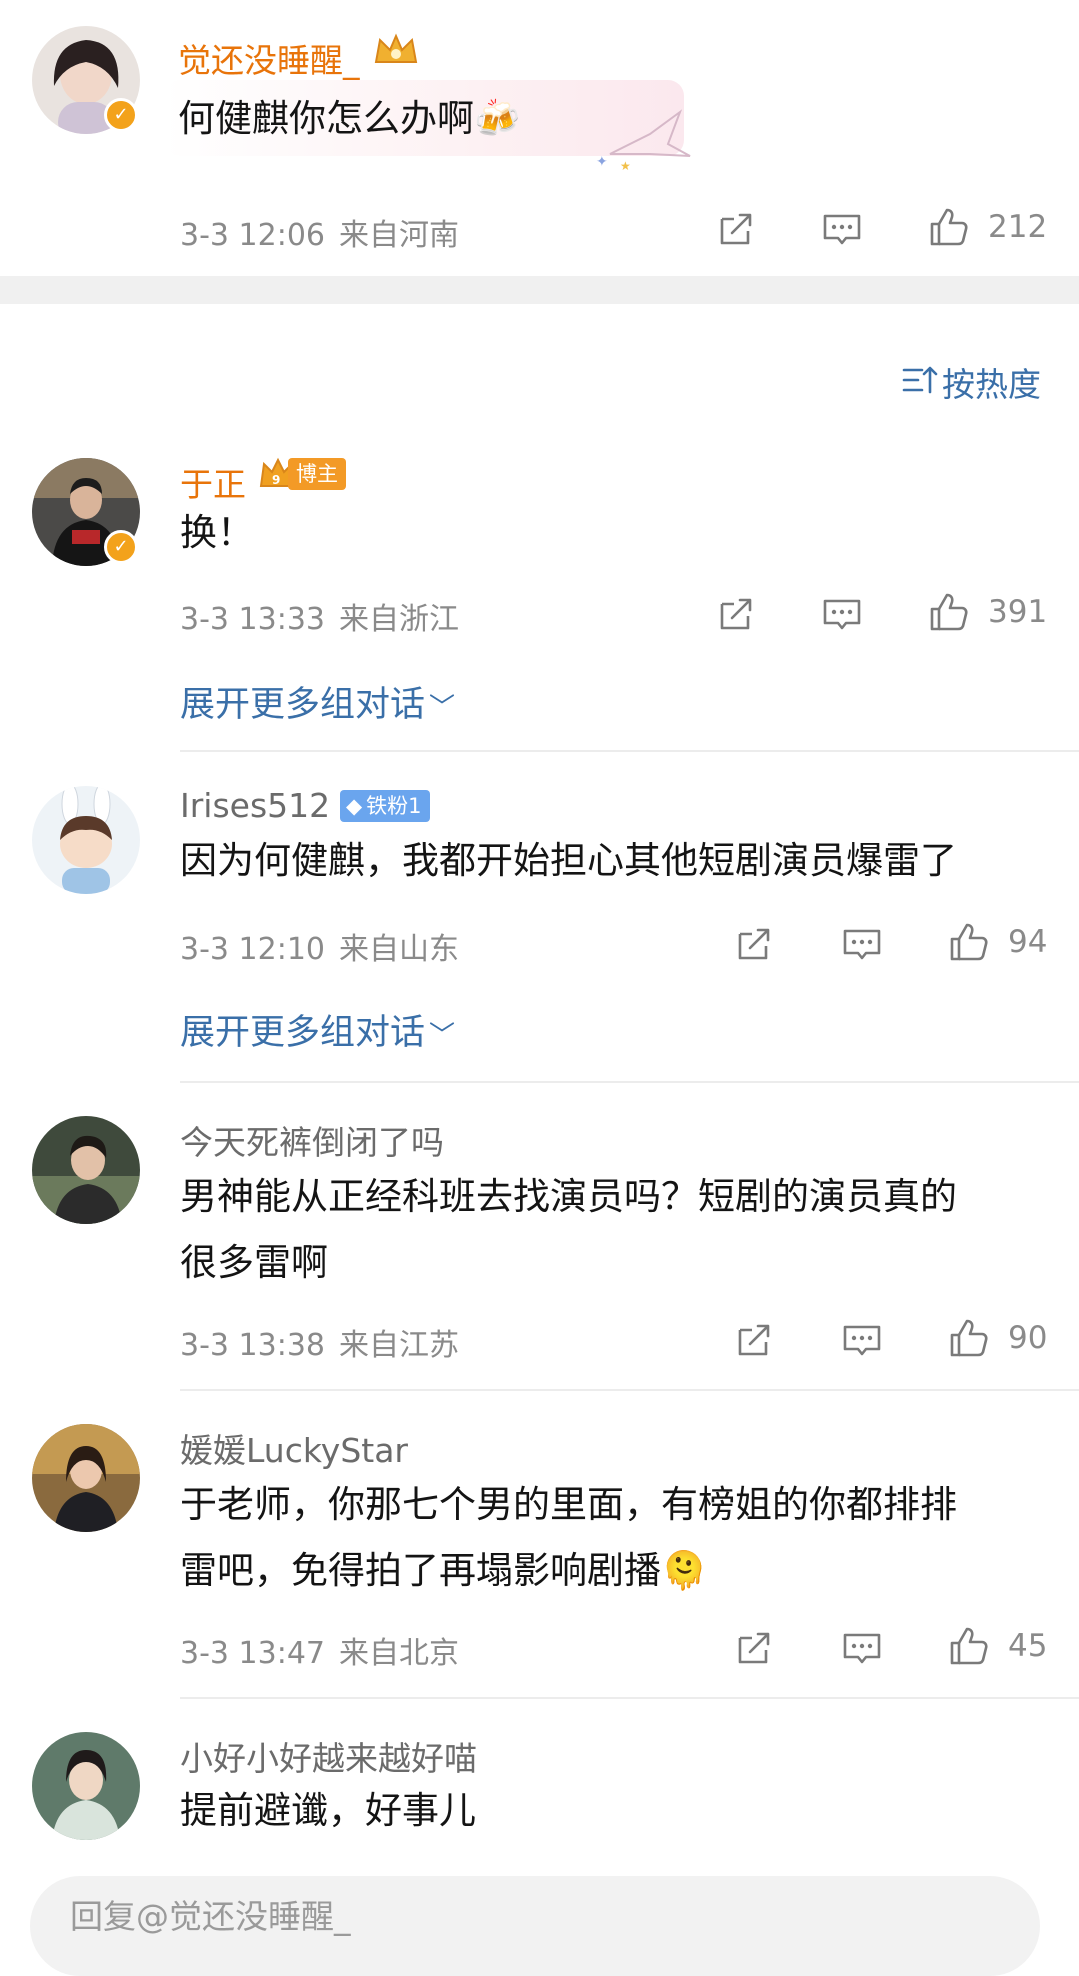 This screenshot has height=1976, width=1079. Describe the element at coordinates (312, 1140) in the screenshot. I see `commenter-name: 今天死裤倒闭了吗` at that location.